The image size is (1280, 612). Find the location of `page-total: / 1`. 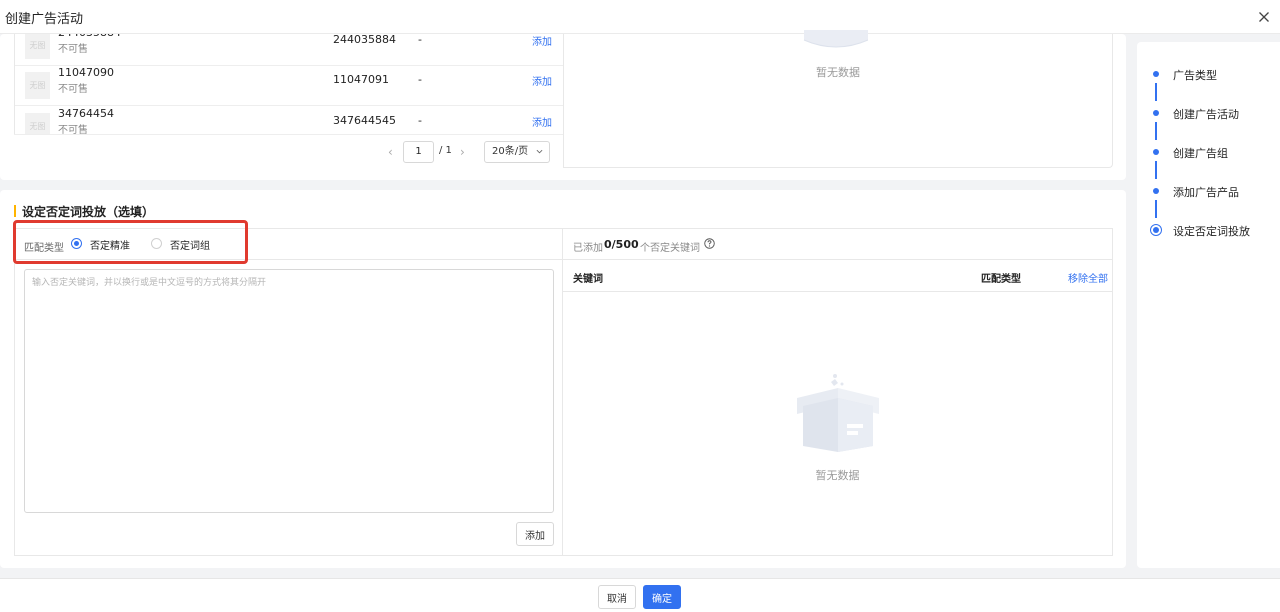

page-total: / 1 is located at coordinates (445, 150).